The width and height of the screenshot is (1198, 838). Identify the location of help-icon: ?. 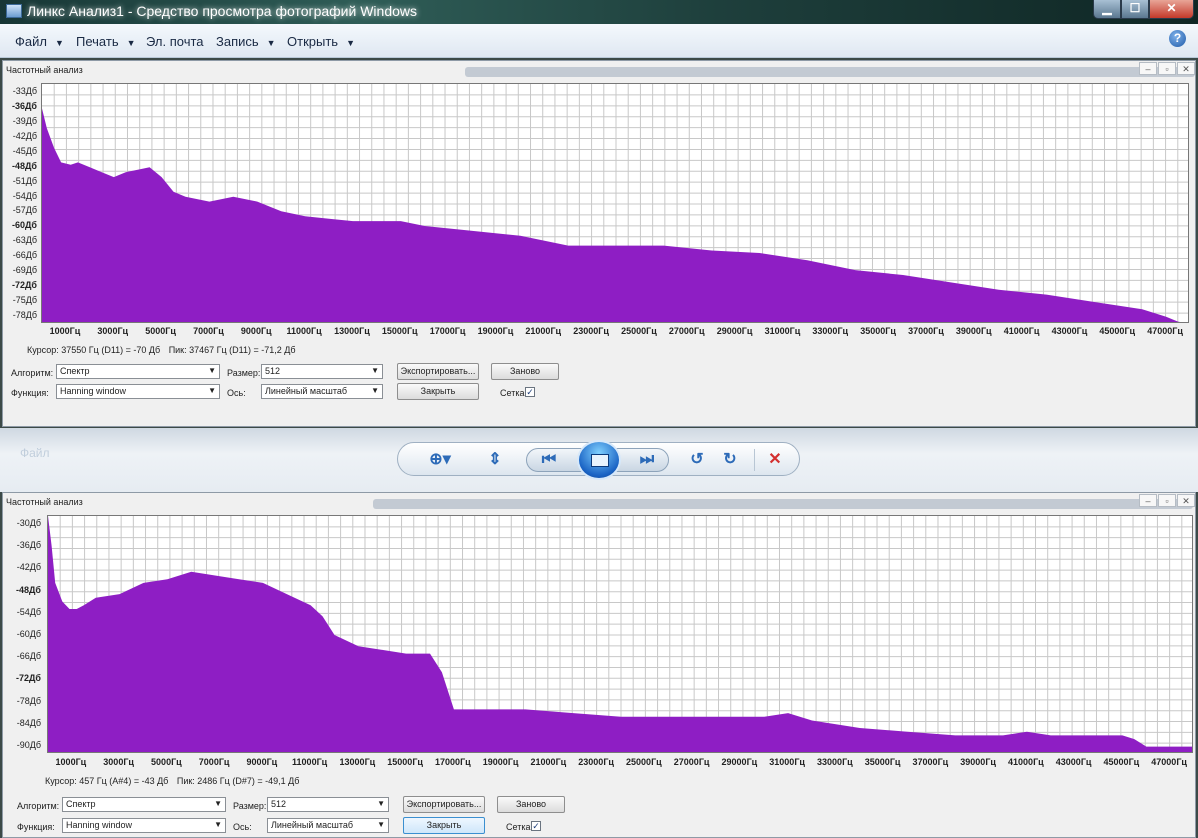
(1177, 38).